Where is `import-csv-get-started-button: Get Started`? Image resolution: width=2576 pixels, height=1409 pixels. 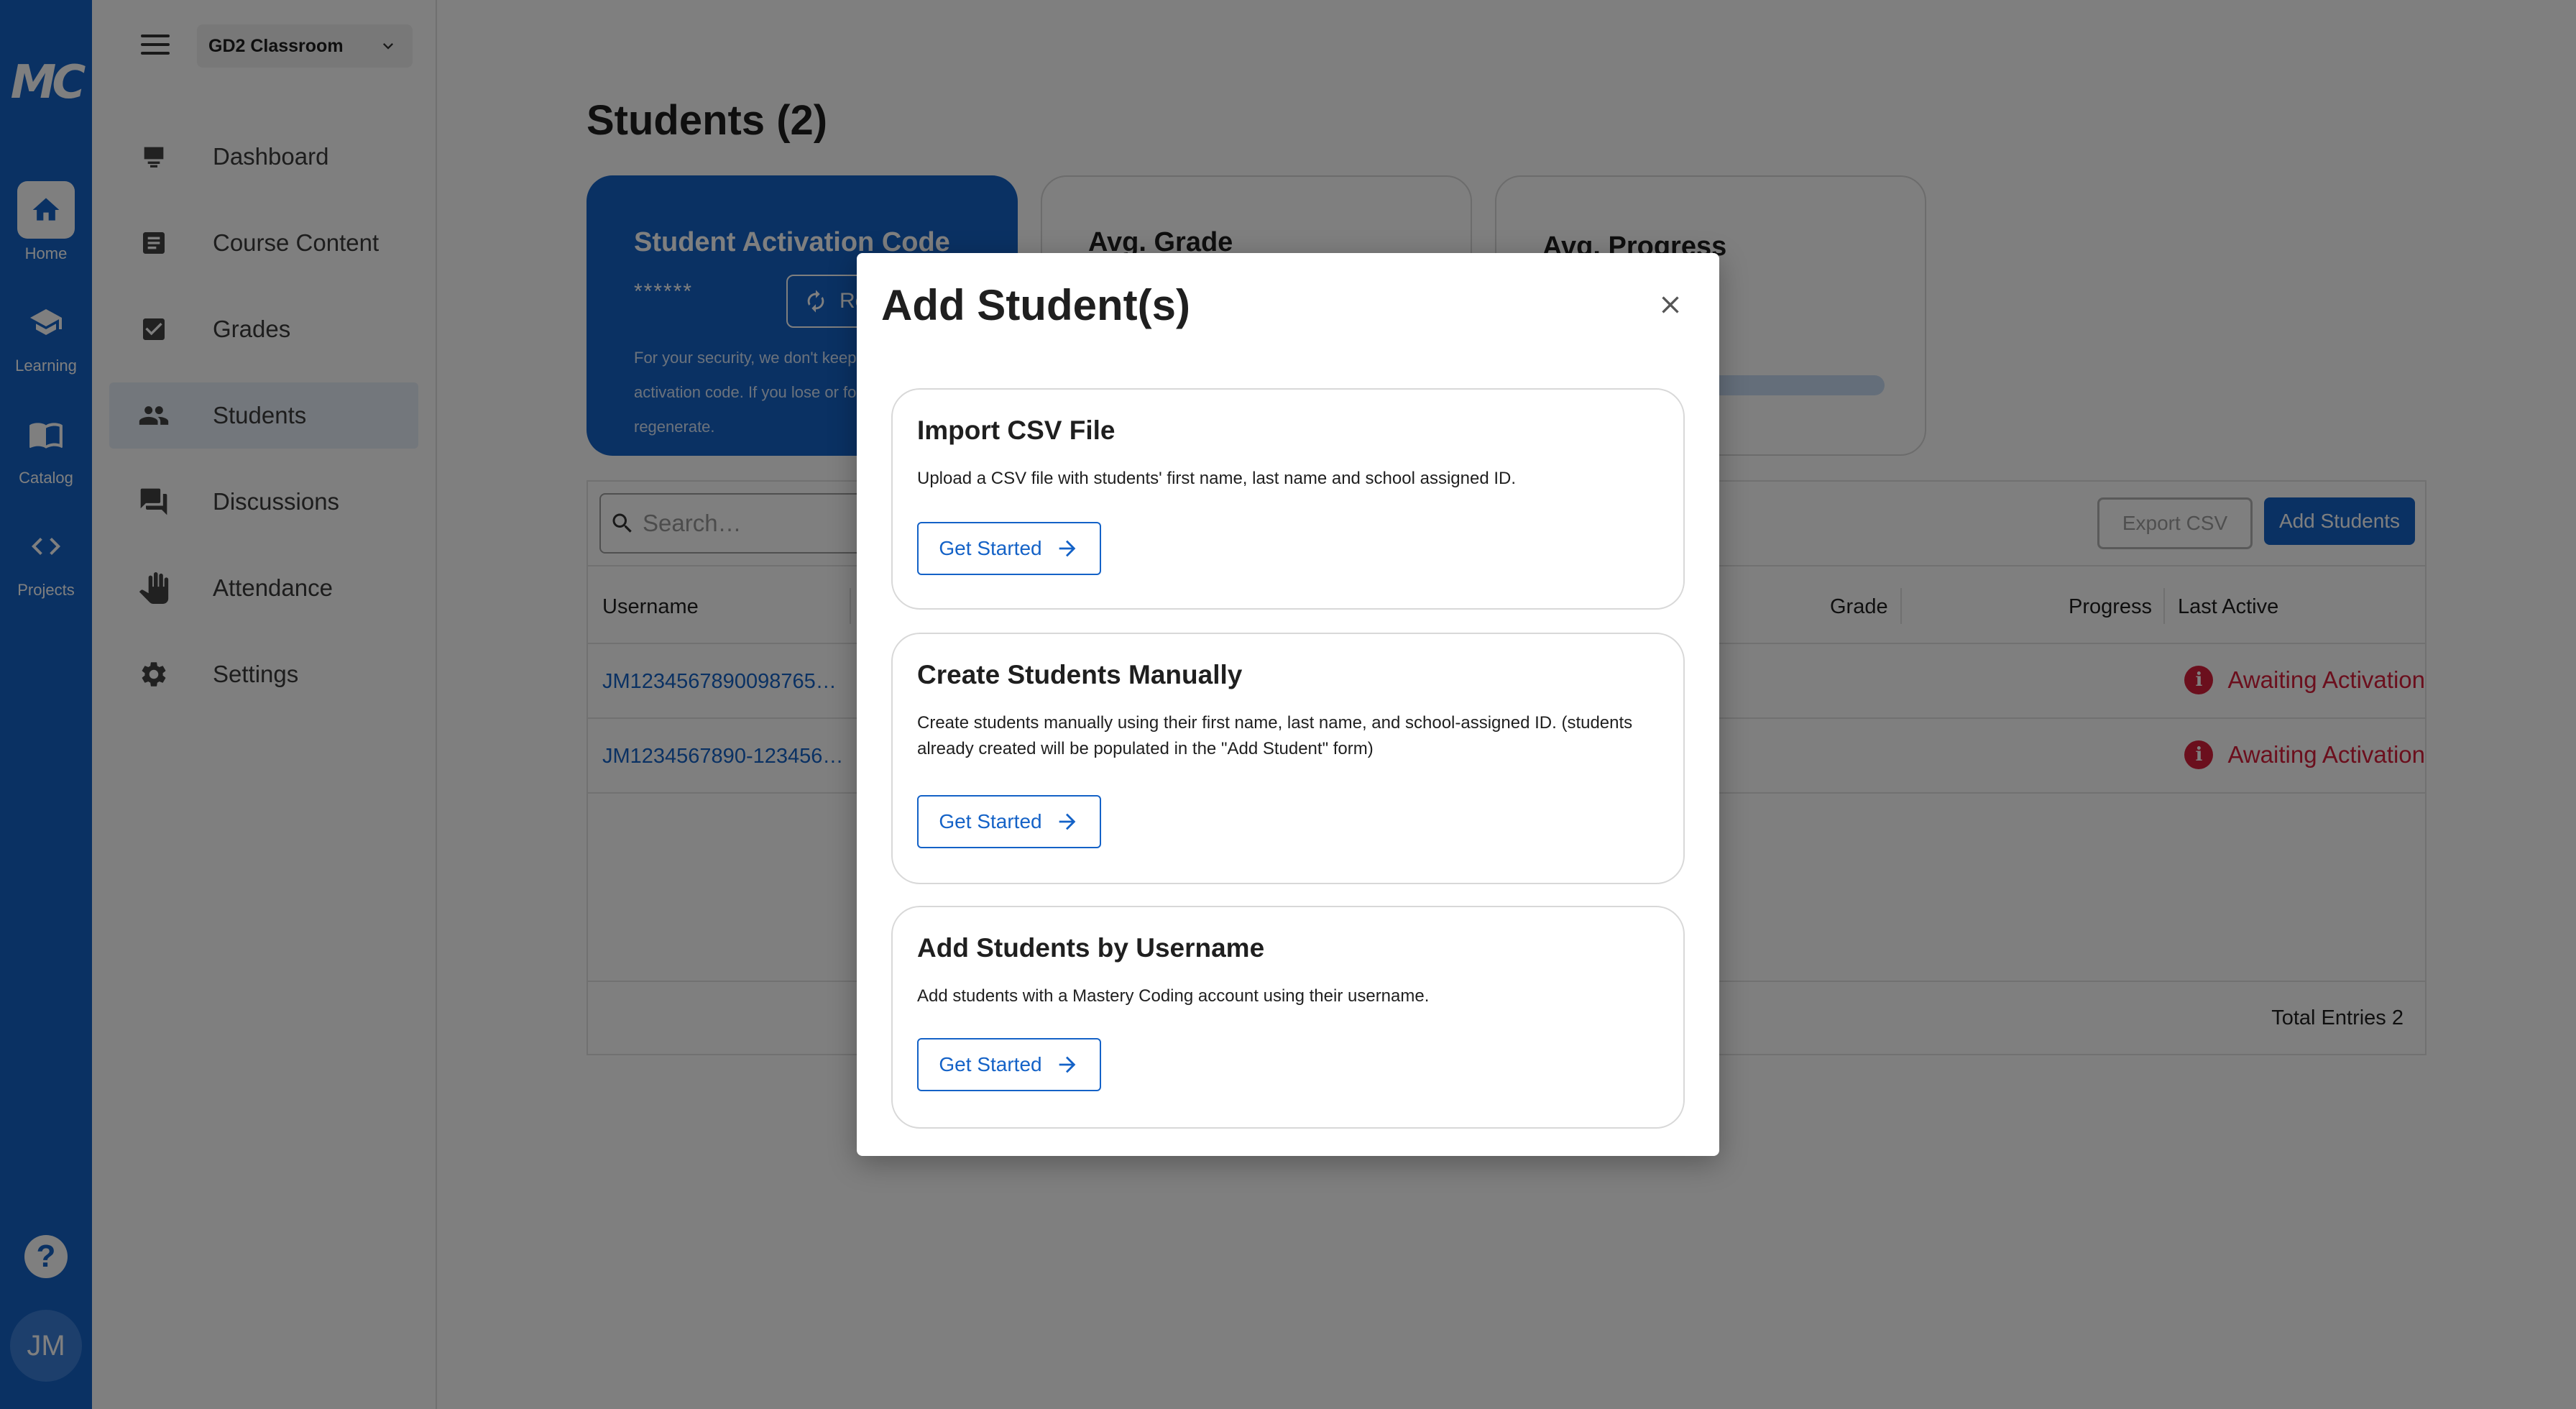 import-csv-get-started-button: Get Started is located at coordinates (1009, 548).